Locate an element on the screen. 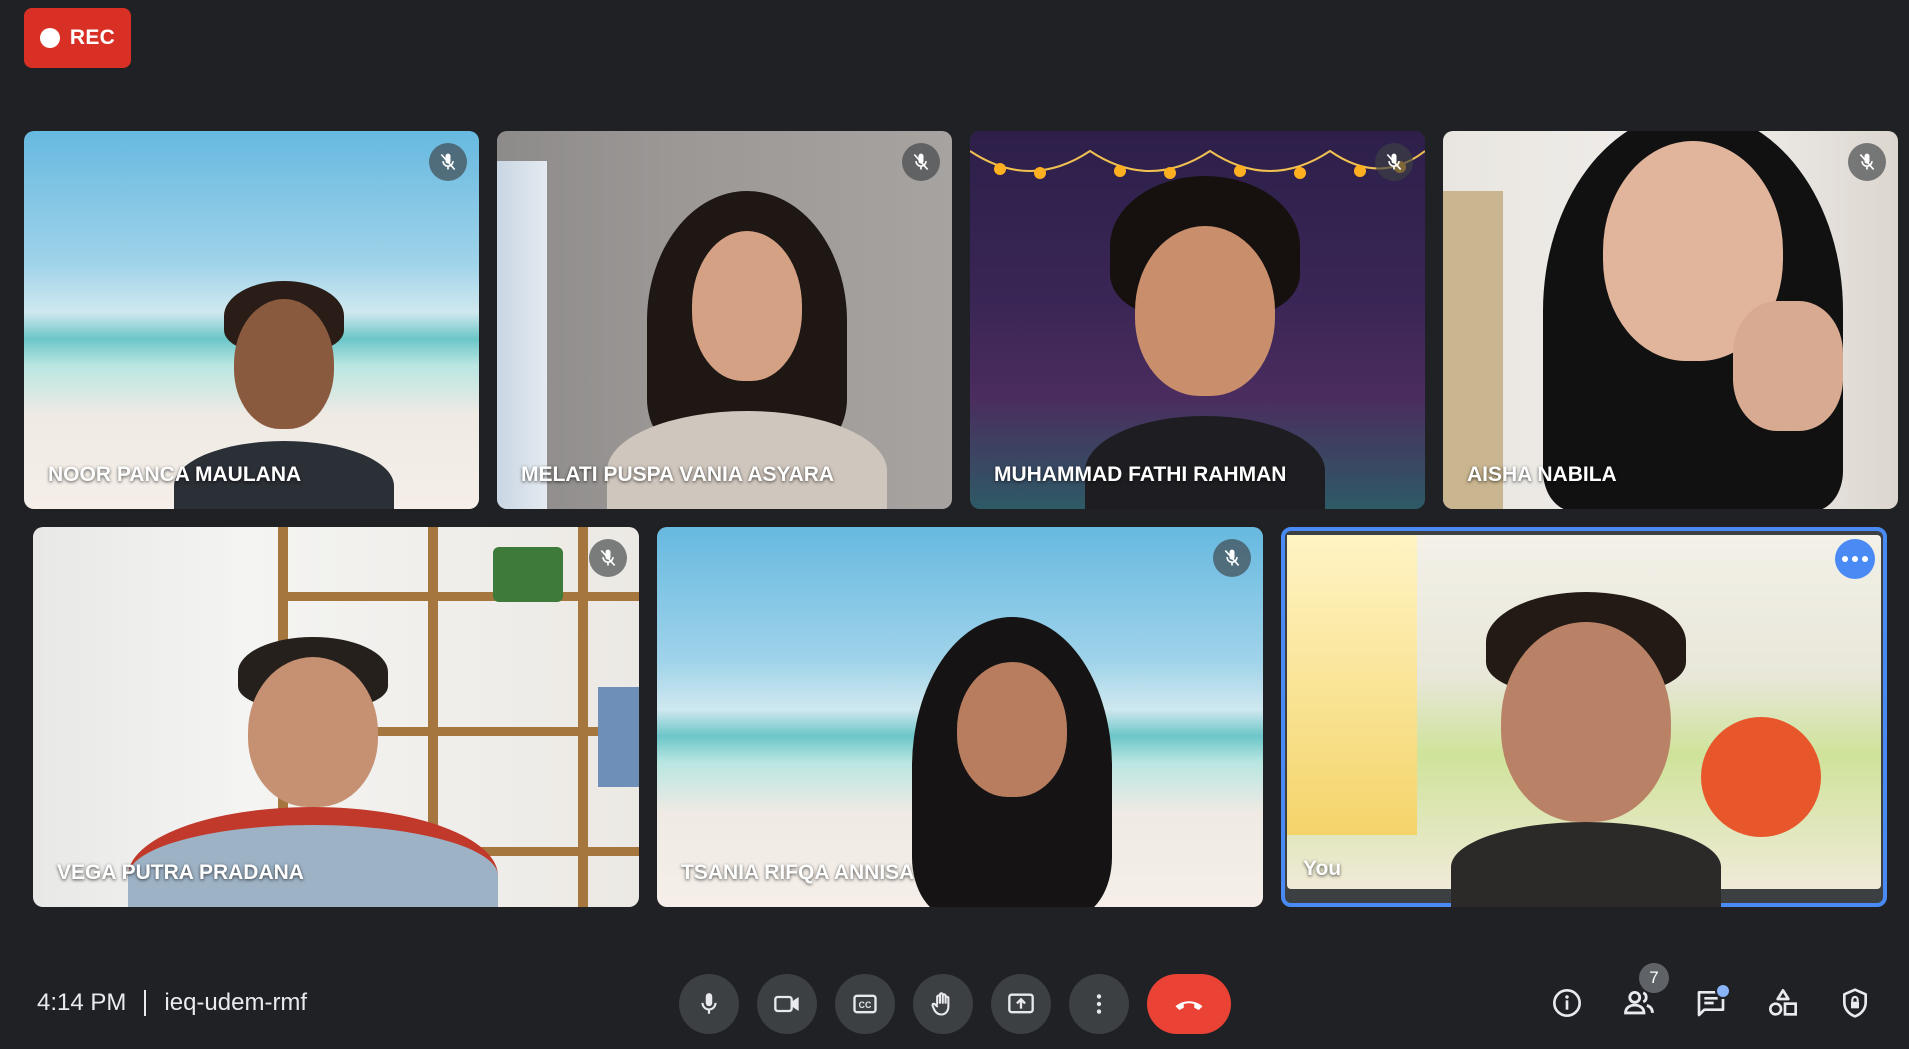 The image size is (1909, 1049). participant-tile: NOOR PANCA MAULANA is located at coordinates (251, 320).